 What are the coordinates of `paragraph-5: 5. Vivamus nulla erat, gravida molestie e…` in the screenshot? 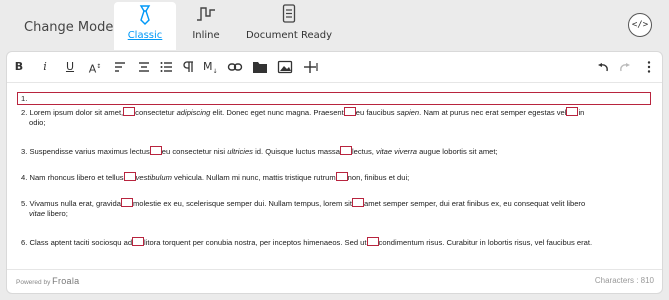 It's located at (303, 208).